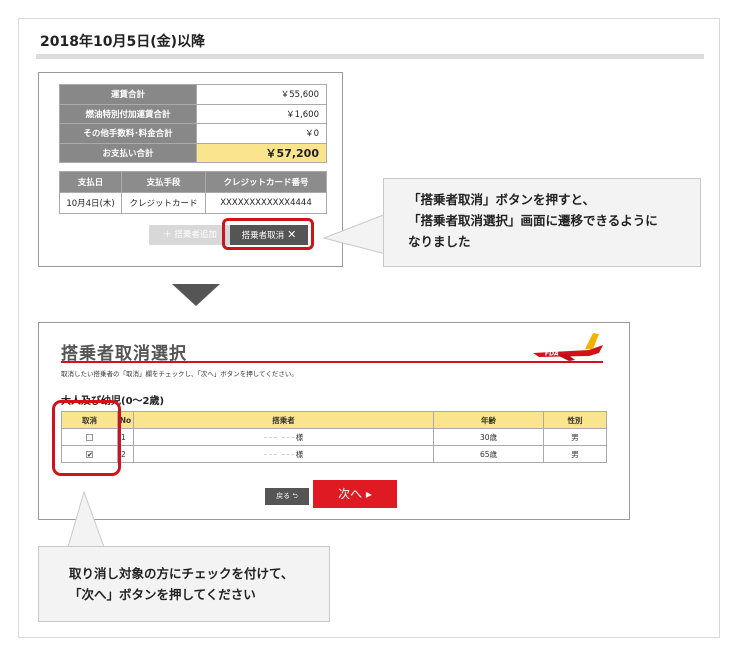  I want to click on table-row: その他手数料･料金合計 ￥0, so click(193, 133).